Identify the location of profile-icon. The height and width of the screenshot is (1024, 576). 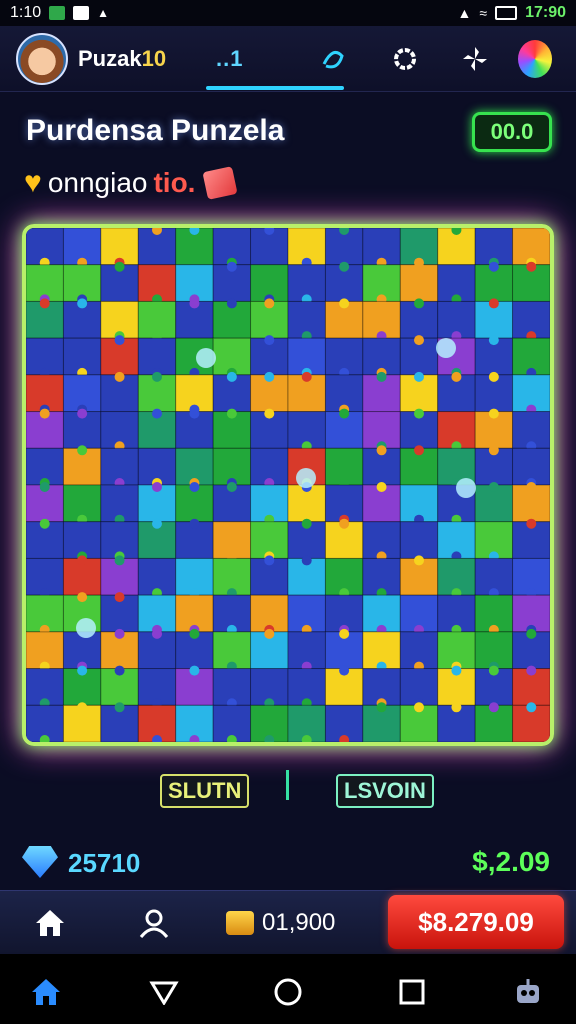
(154, 923).